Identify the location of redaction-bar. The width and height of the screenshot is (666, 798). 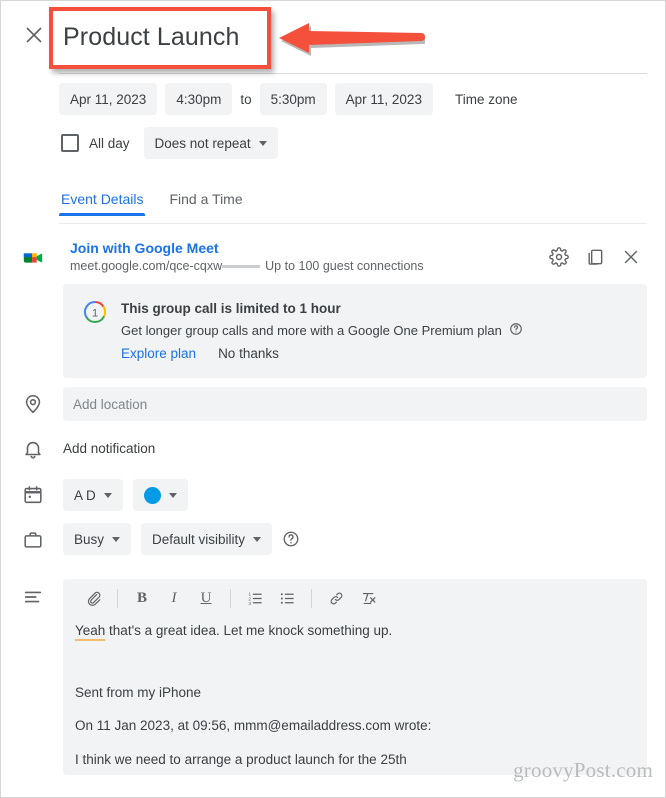
(241, 266).